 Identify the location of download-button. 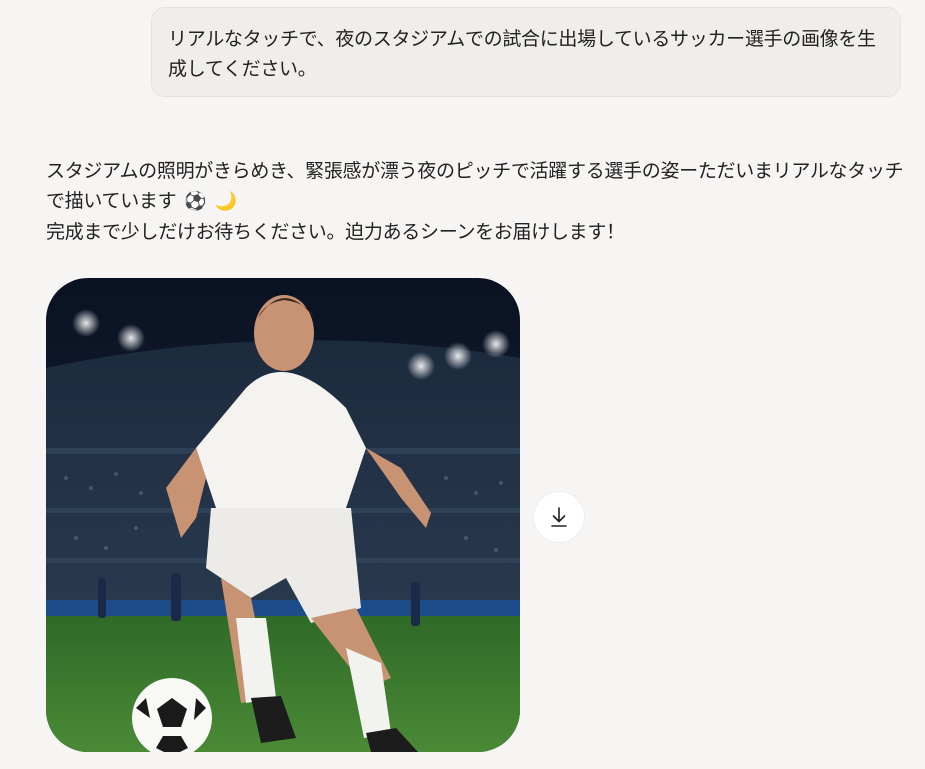
(559, 517).